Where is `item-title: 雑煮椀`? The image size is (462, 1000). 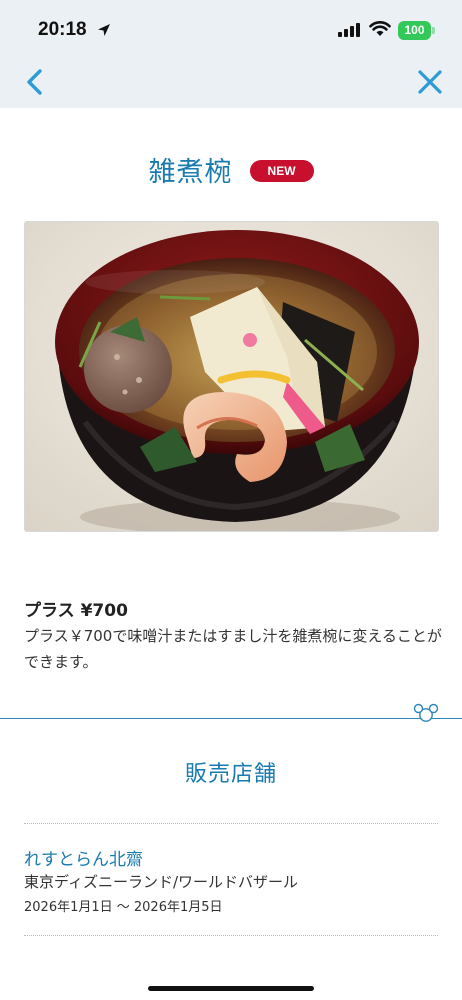 item-title: 雑煮椀 is located at coordinates (190, 172).